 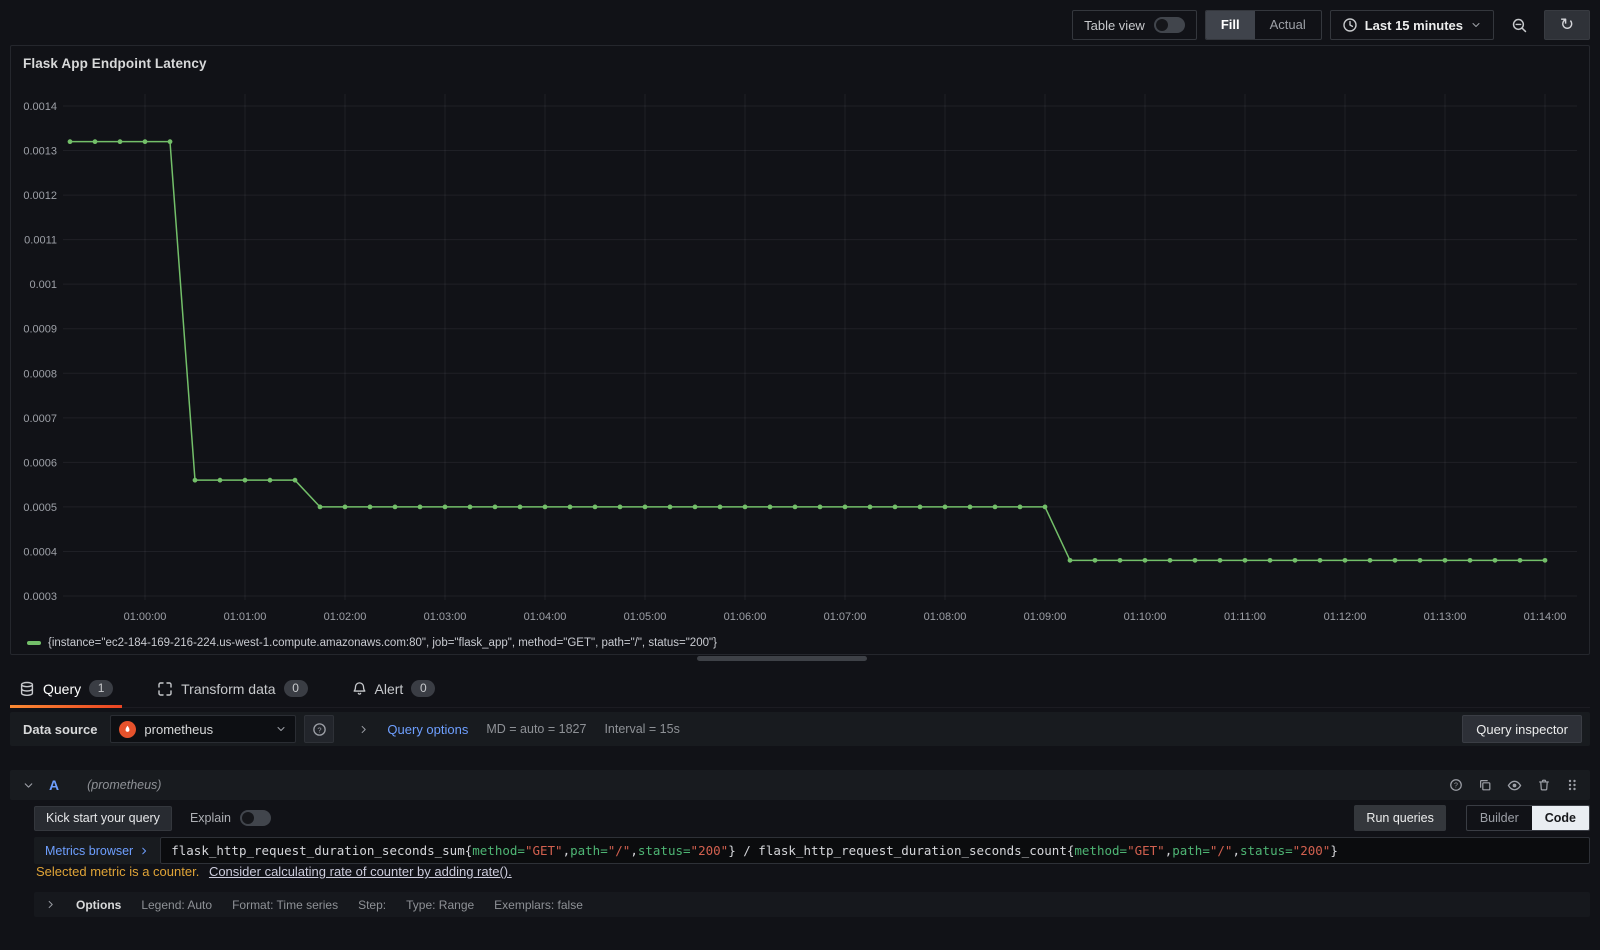 I want to click on options-step: Step:, so click(x=372, y=904).